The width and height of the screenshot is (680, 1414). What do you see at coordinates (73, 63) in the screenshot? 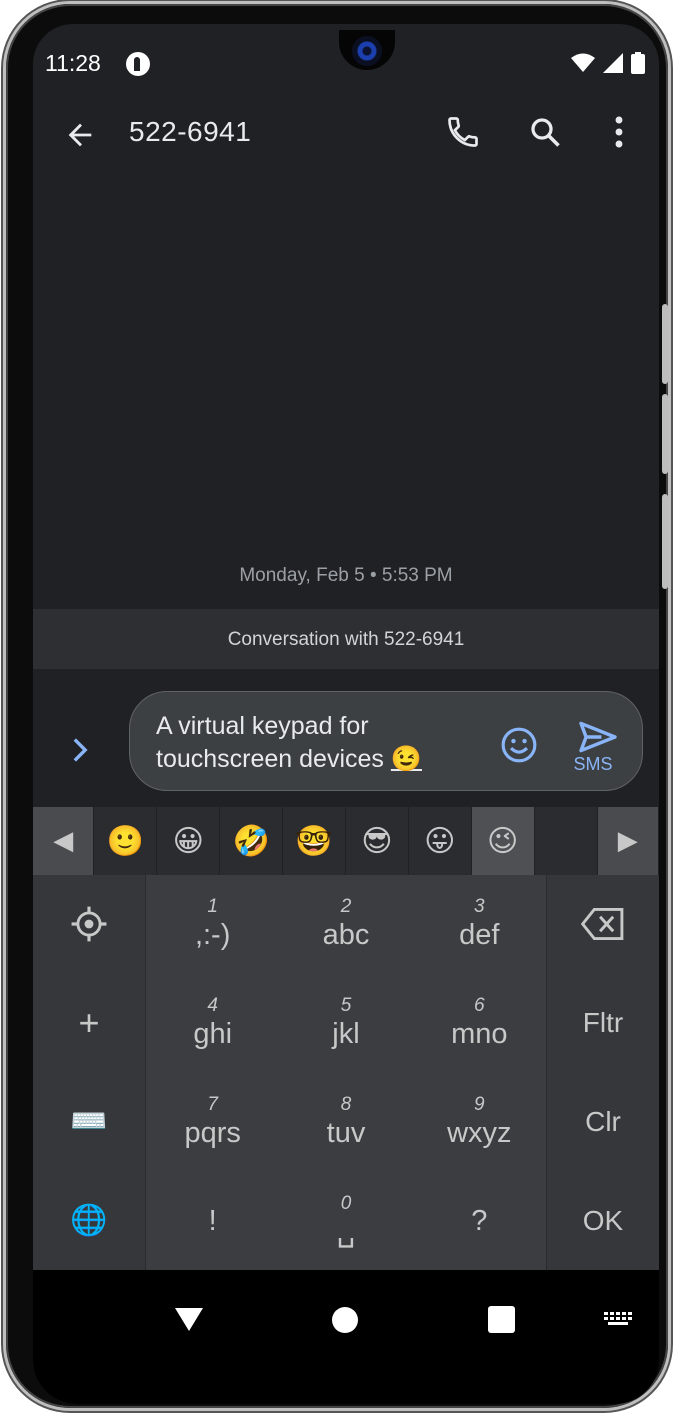
I see `status-time: 11:28` at bounding box center [73, 63].